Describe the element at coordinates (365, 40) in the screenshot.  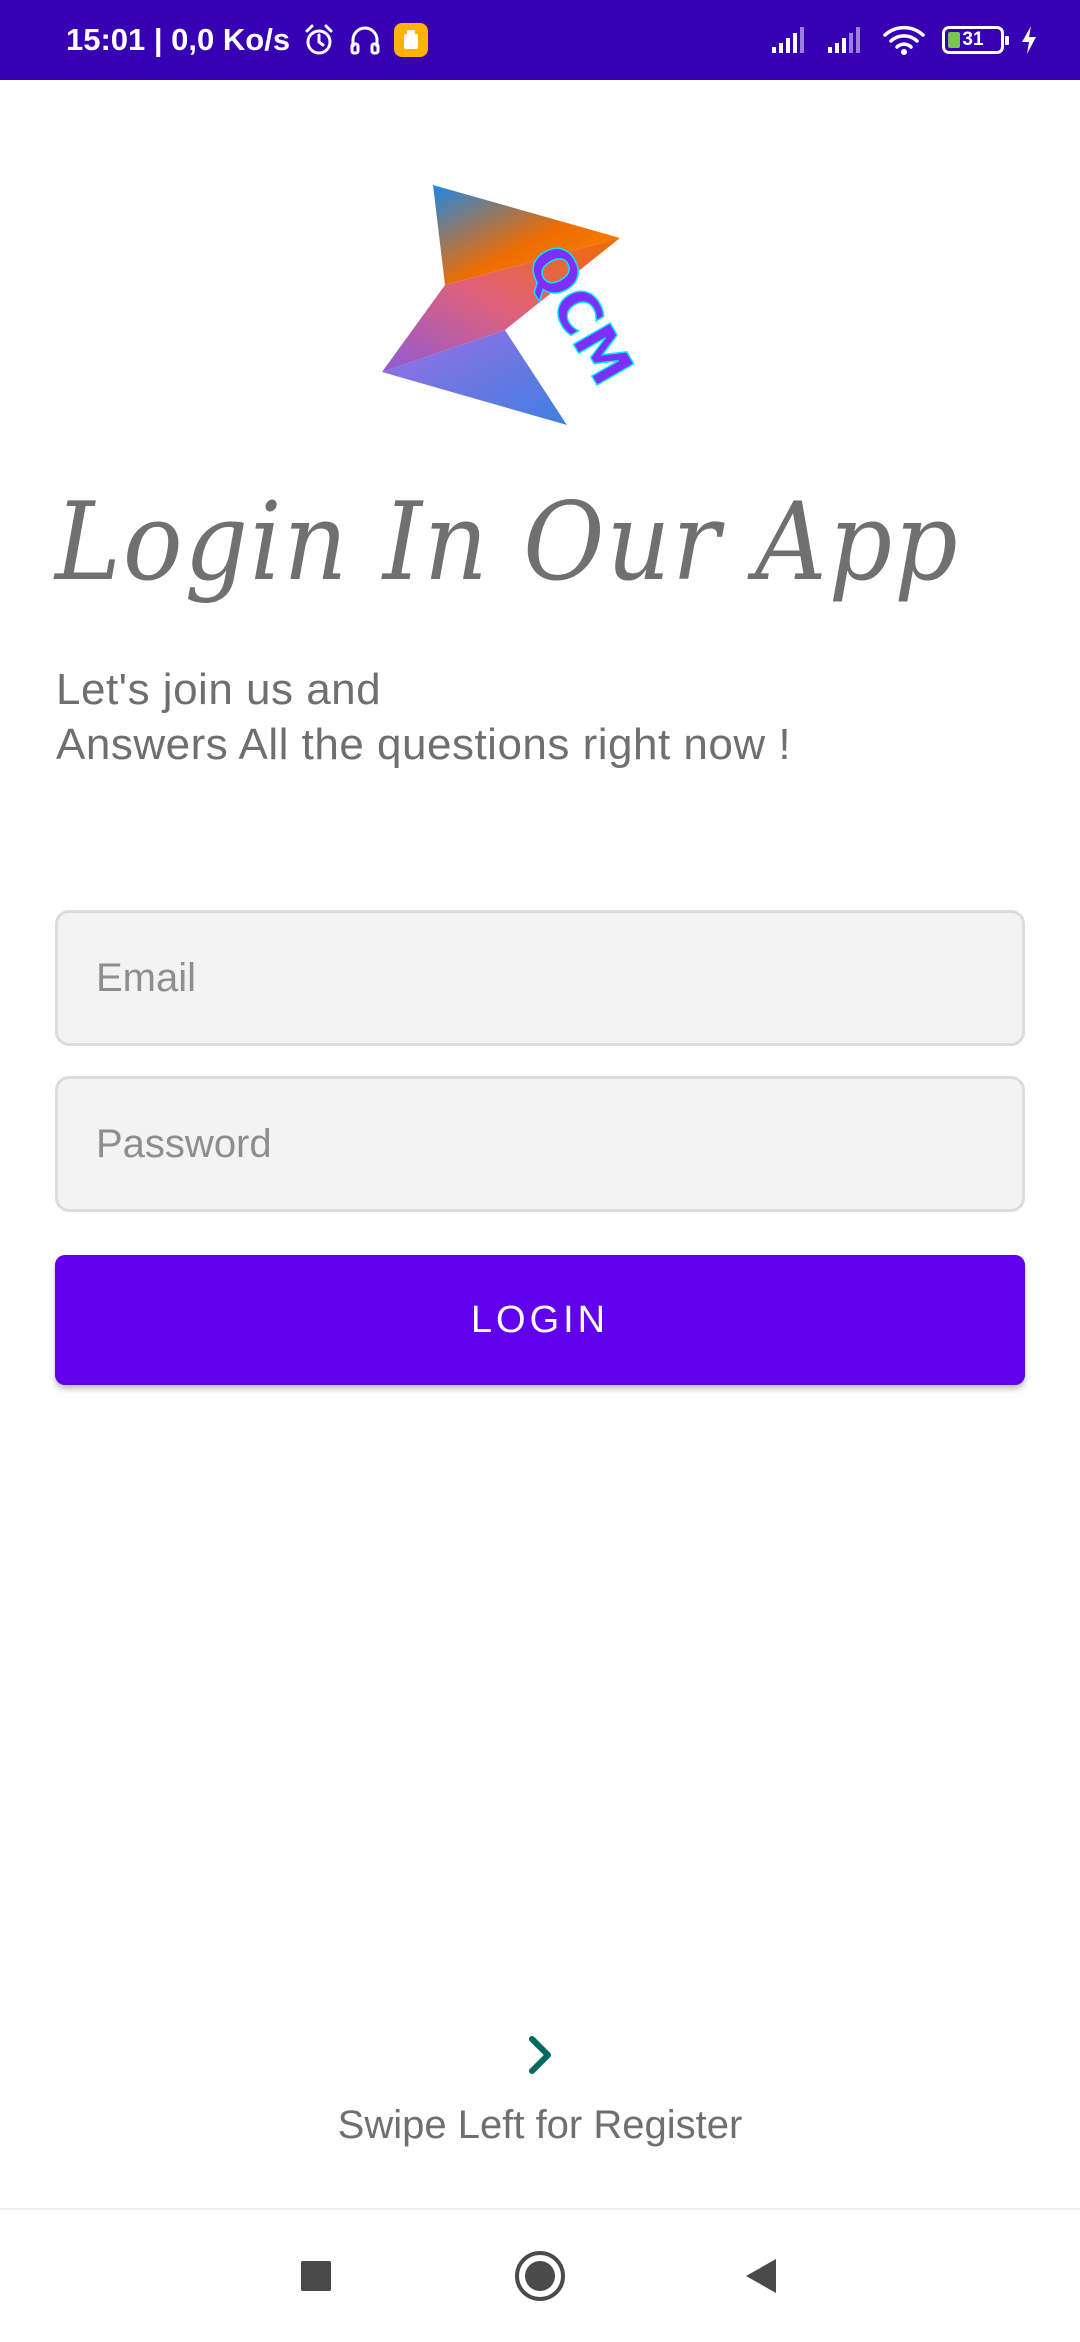
I see `headset-icon` at that location.